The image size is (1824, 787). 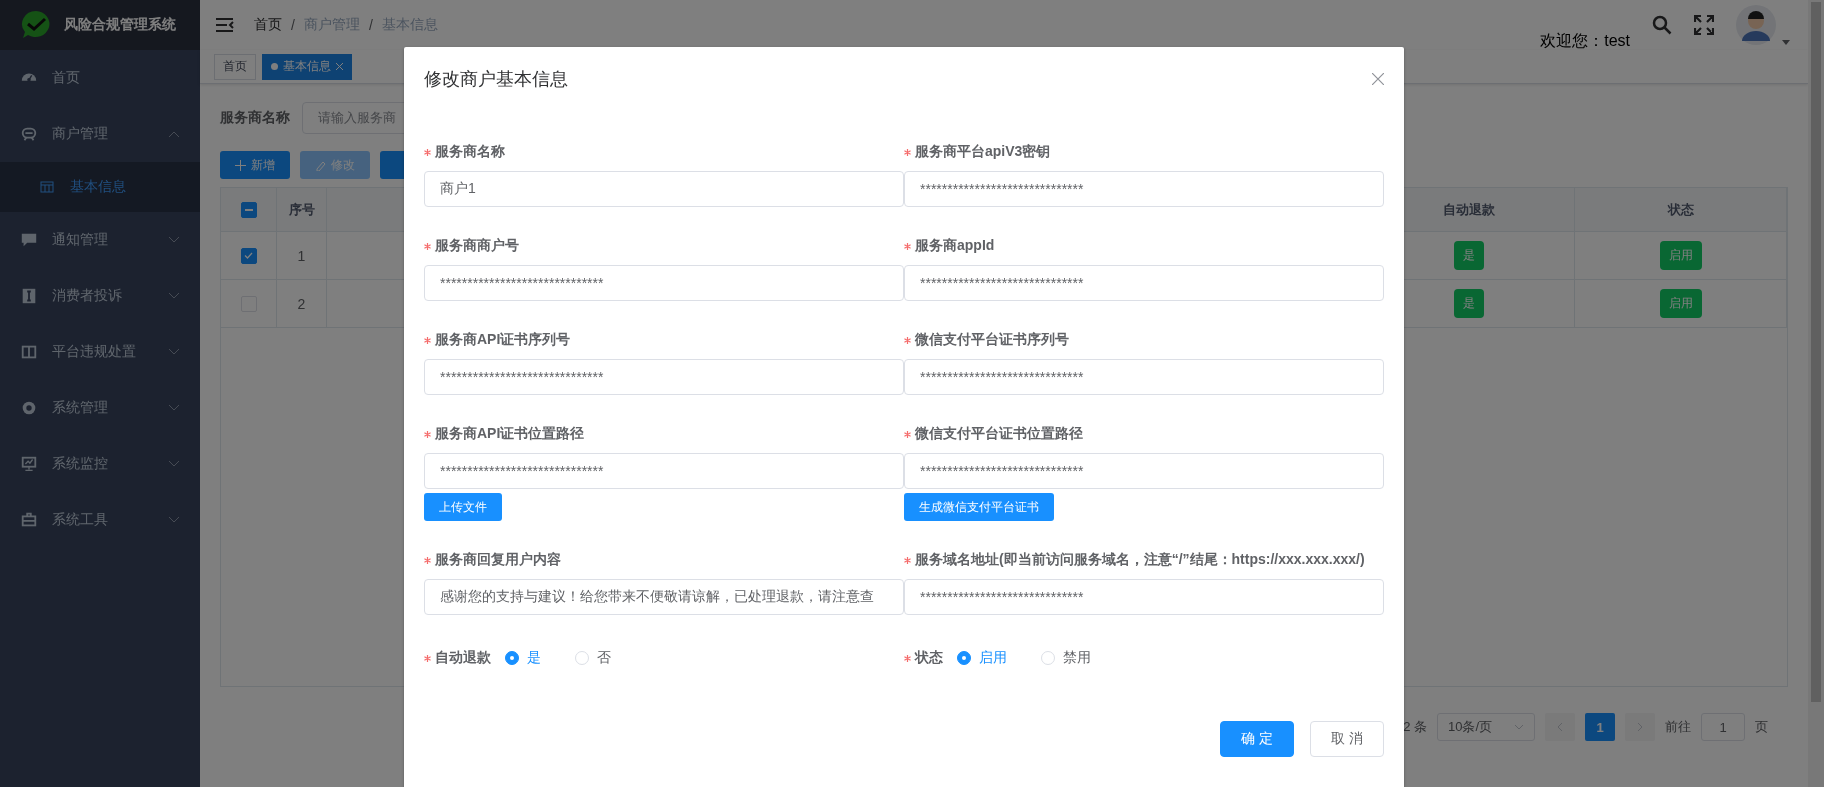 I want to click on goto-page-field: 1, so click(x=1723, y=727).